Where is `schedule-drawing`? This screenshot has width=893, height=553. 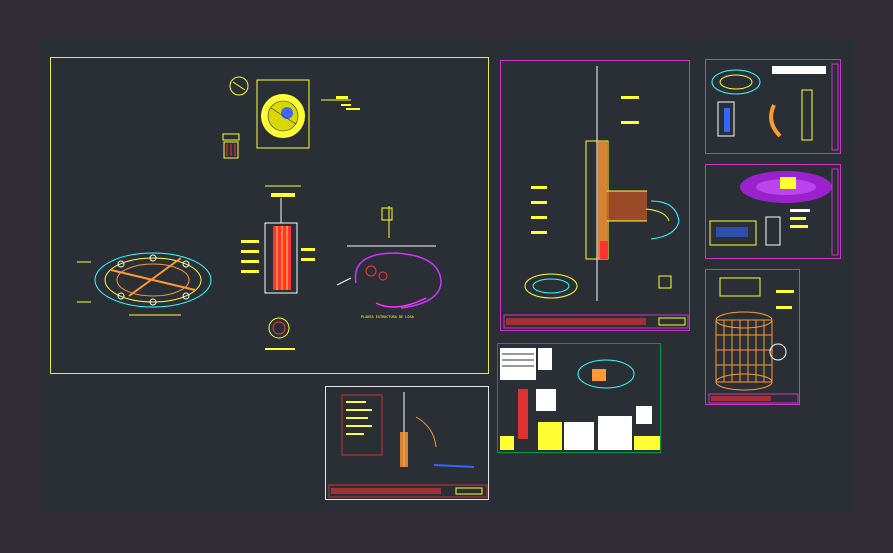 schedule-drawing is located at coordinates (580, 399).